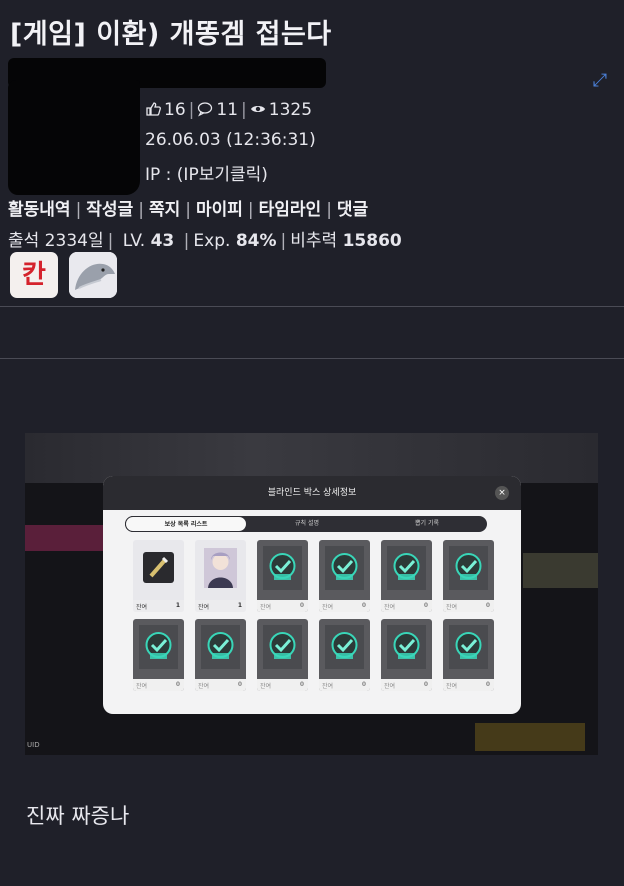 The image size is (624, 886). Describe the element at coordinates (257, 109) in the screenshot. I see `eye-icon` at that location.